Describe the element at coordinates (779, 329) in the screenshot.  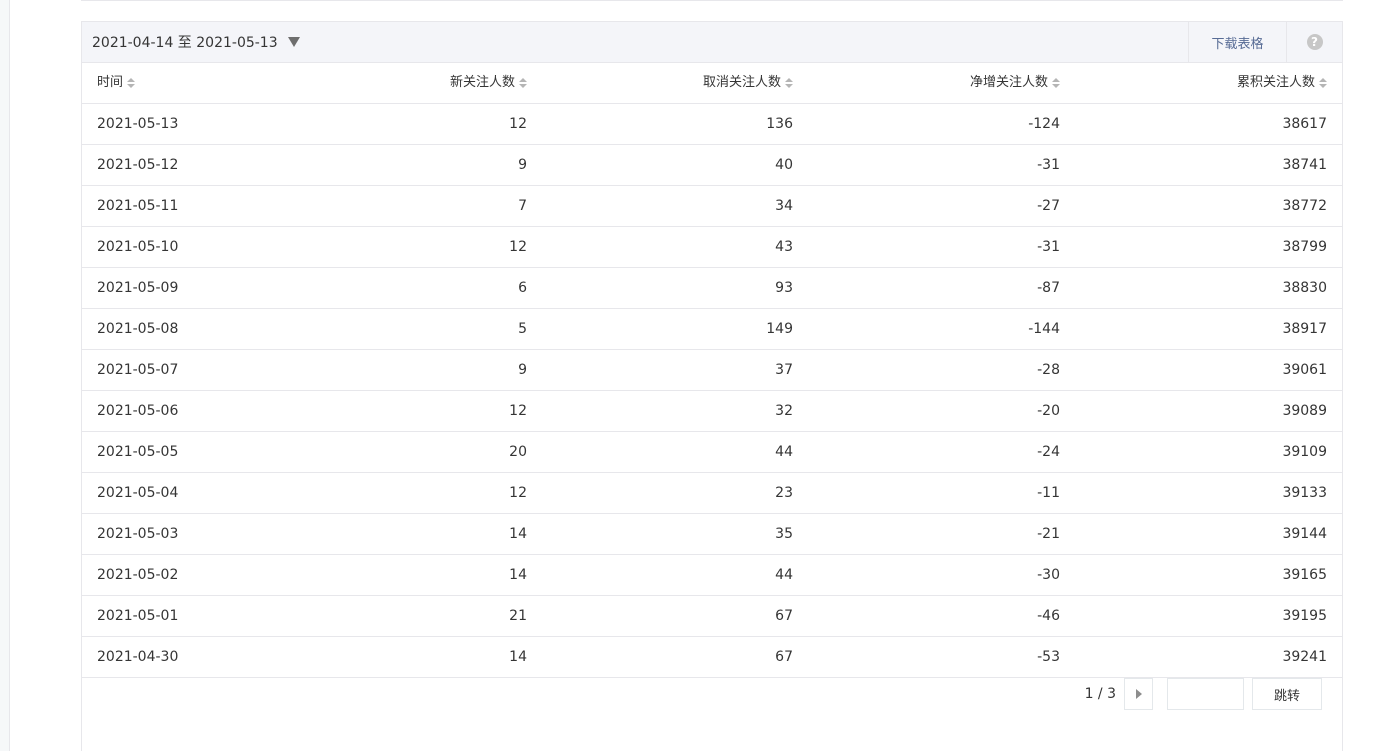
I see `cell-unfollows: 149` at that location.